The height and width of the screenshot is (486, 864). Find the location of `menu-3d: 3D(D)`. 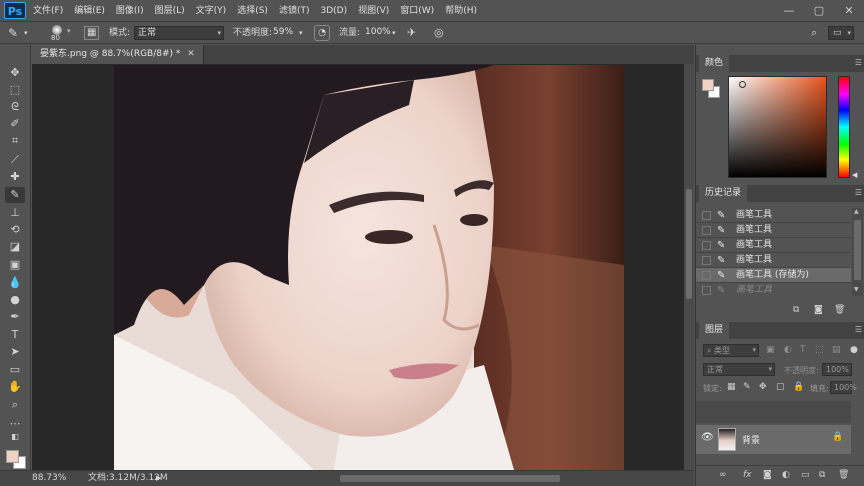

menu-3d: 3D(D) is located at coordinates (333, 11).